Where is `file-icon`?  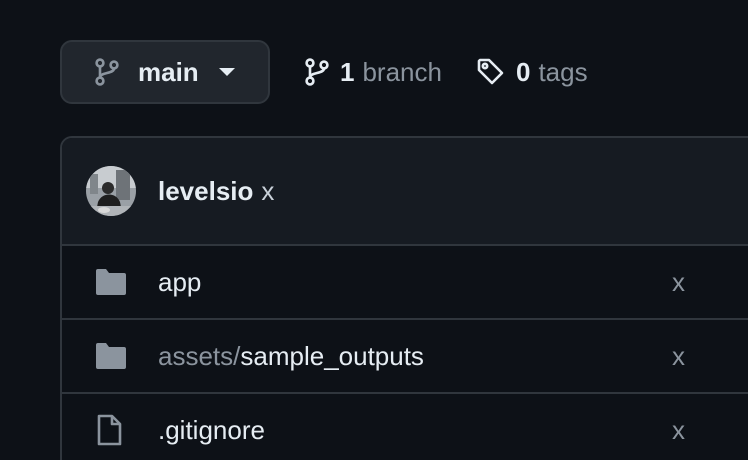 file-icon is located at coordinates (109, 430).